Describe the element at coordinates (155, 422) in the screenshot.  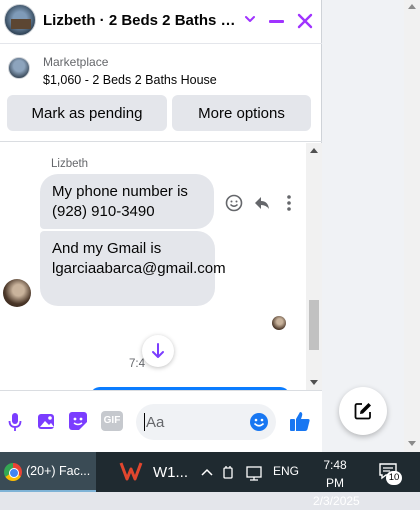
I see `message-input-placeholder: Aa` at that location.